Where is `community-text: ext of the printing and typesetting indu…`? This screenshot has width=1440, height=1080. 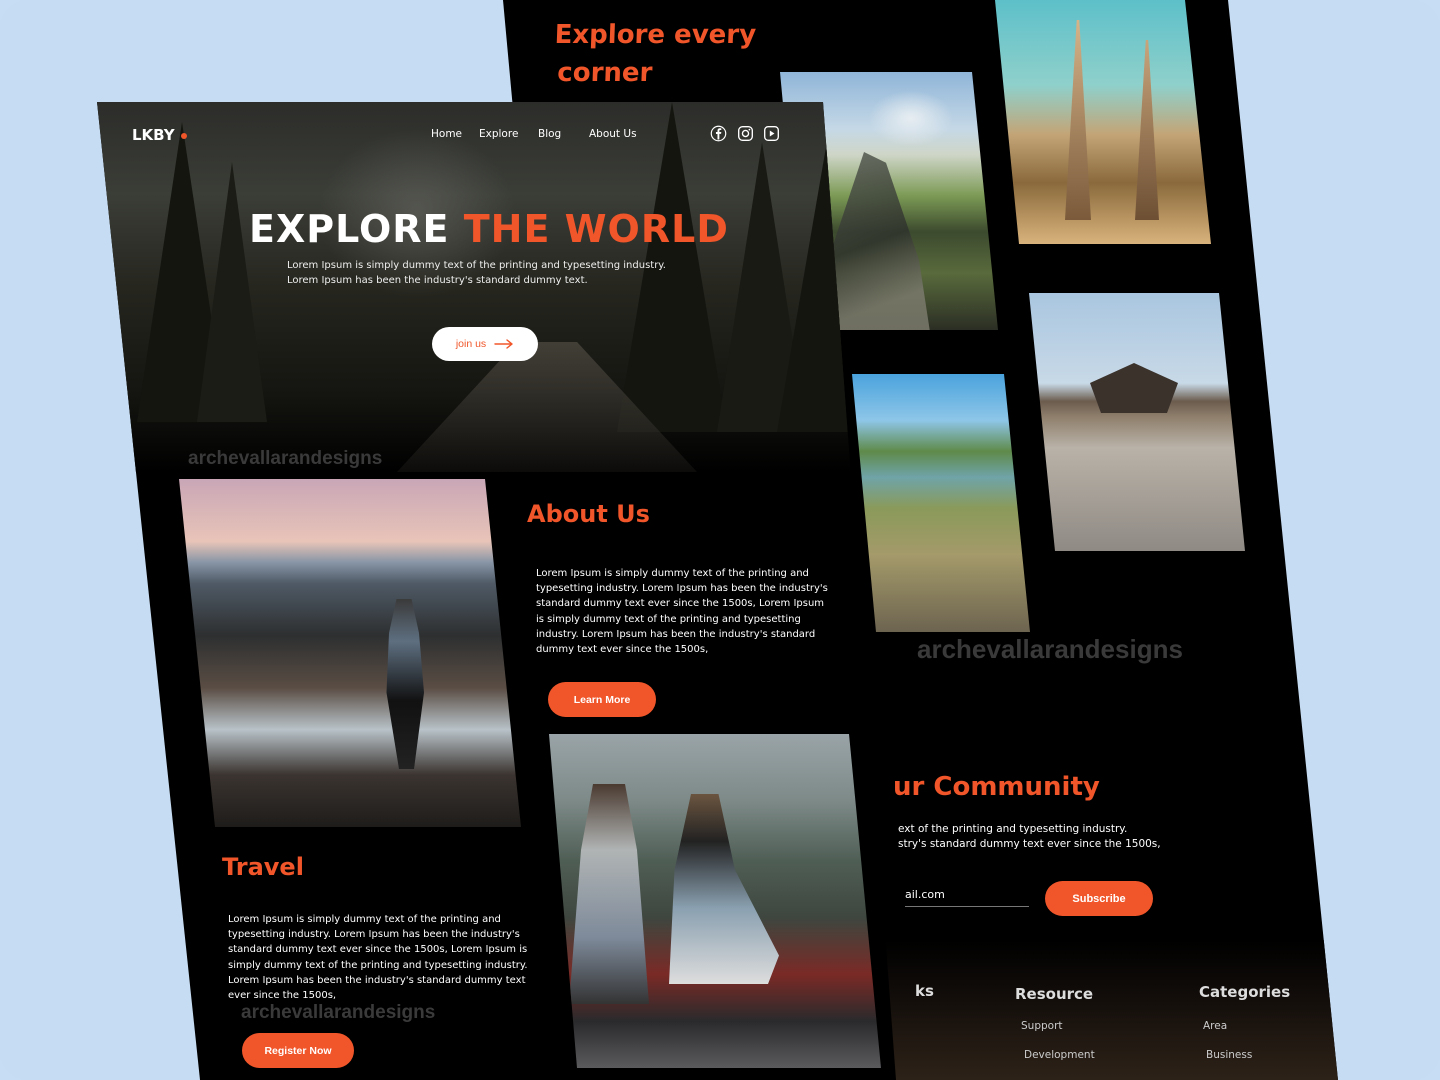
community-text: ext of the printing and typesetting indu… is located at coordinates (1058, 837).